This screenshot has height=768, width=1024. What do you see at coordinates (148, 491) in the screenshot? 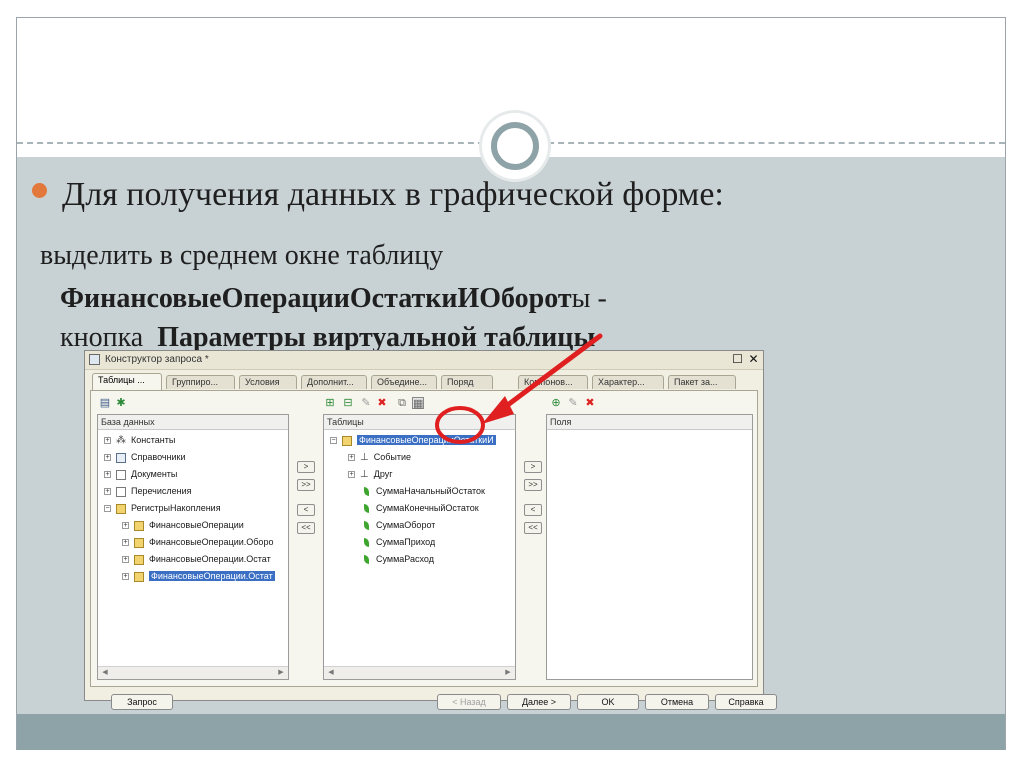
I see `tree-item-enums: + Перечисления` at bounding box center [148, 491].